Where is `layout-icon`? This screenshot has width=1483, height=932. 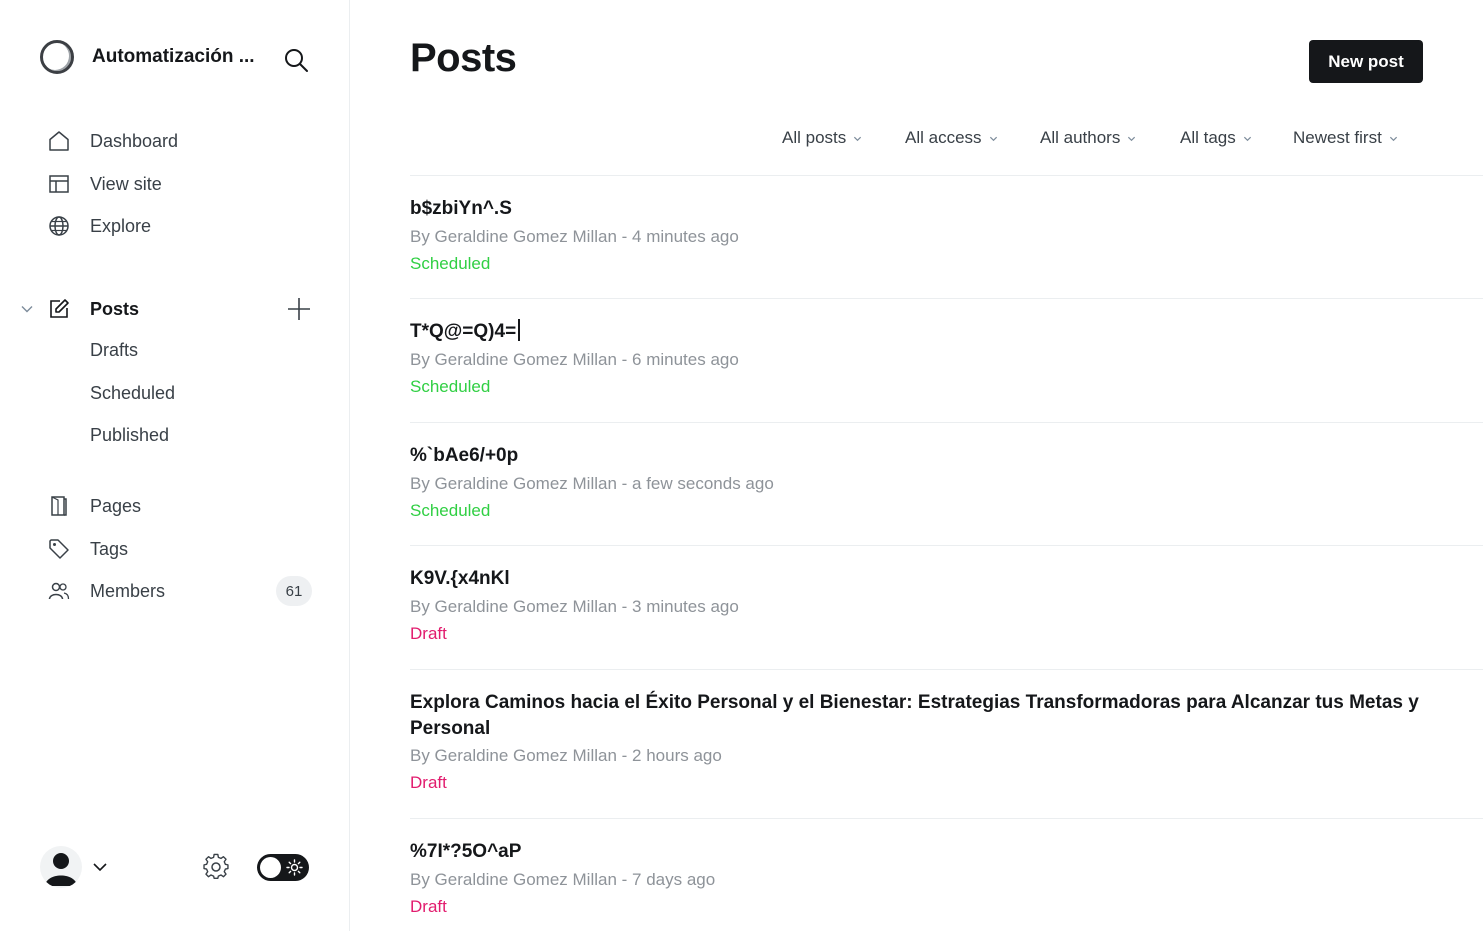 layout-icon is located at coordinates (59, 184).